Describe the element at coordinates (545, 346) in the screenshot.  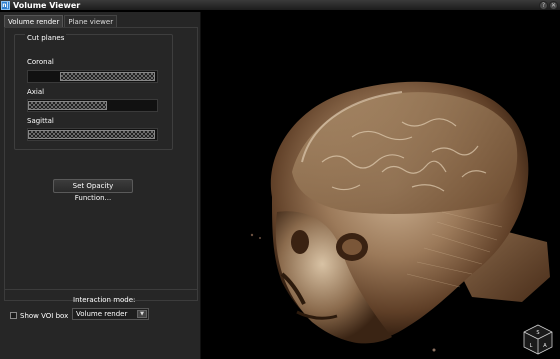
I see `cube-face-right: A` at that location.